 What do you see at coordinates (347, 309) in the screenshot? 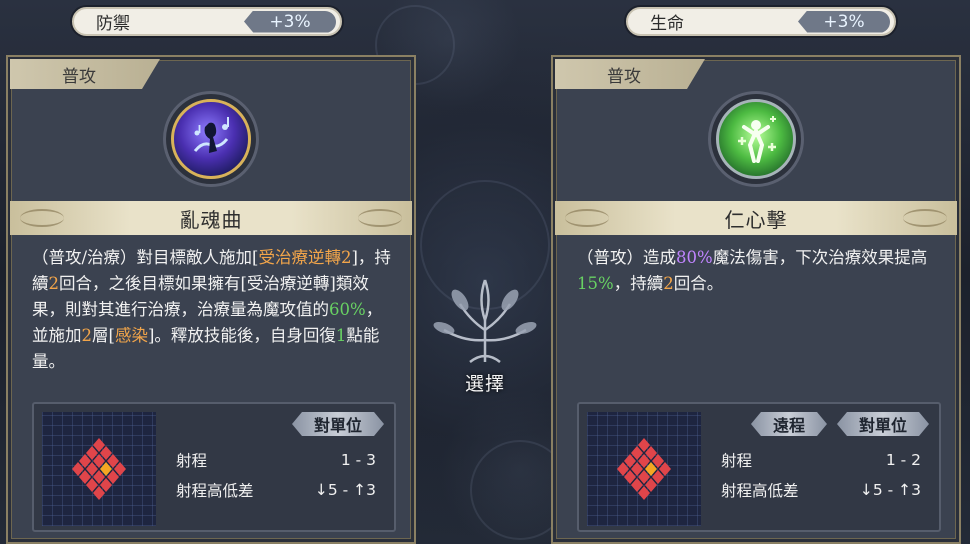
I see `desc-segment: 60%` at bounding box center [347, 309].